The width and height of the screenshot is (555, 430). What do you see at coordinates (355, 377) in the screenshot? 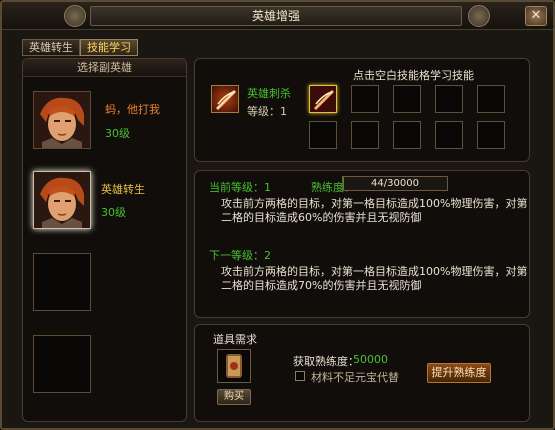
I see `substitute-checkbox-label: 材料不足元宝代替` at bounding box center [355, 377].